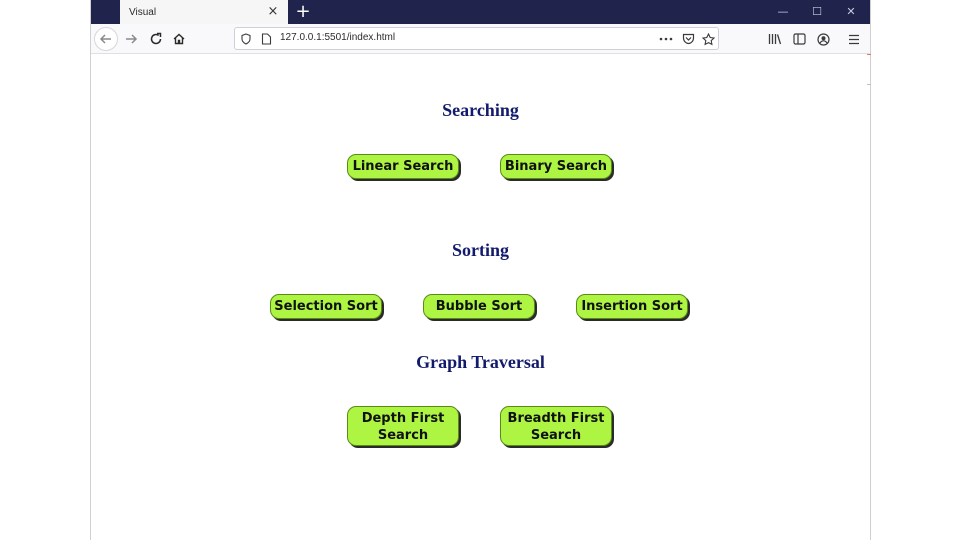 The image size is (960, 540). I want to click on maximize-button: ☐, so click(817, 12).